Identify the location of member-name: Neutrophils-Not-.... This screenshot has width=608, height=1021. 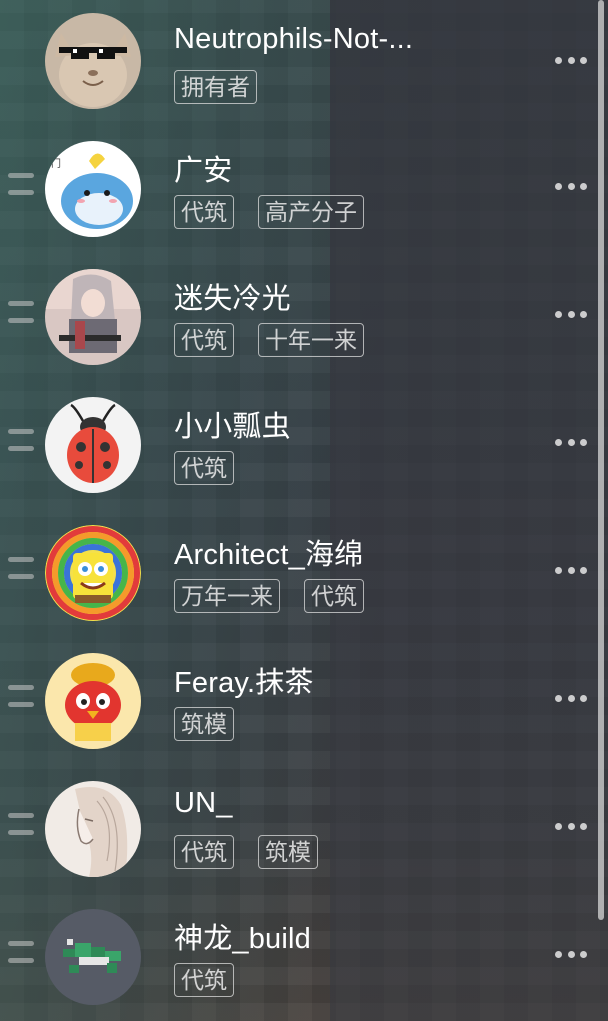
(293, 39).